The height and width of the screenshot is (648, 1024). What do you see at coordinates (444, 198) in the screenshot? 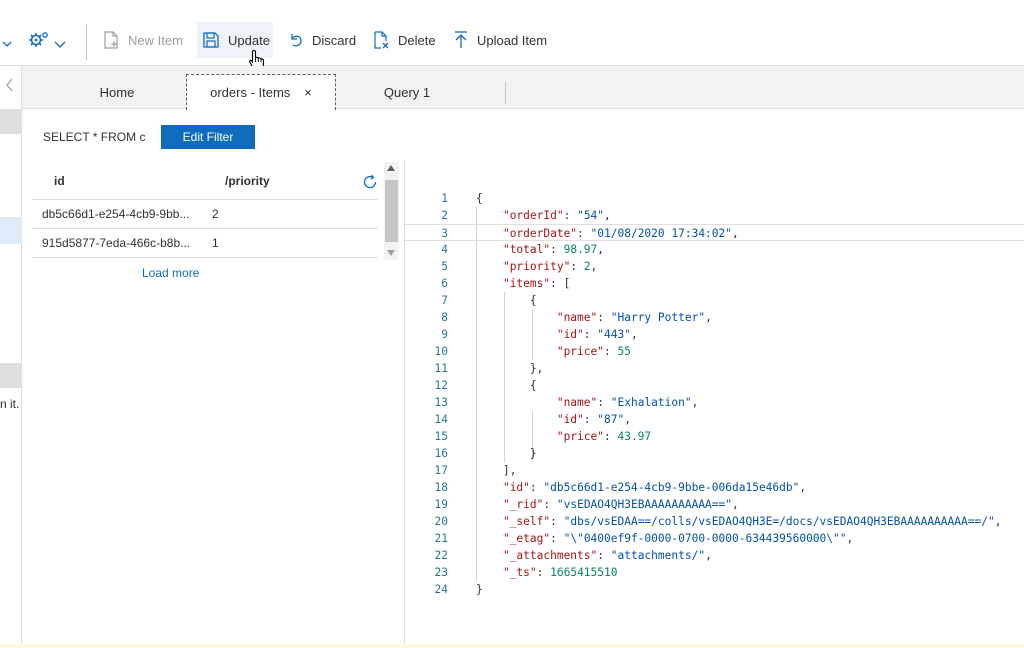
I see `line-number: 1` at bounding box center [444, 198].